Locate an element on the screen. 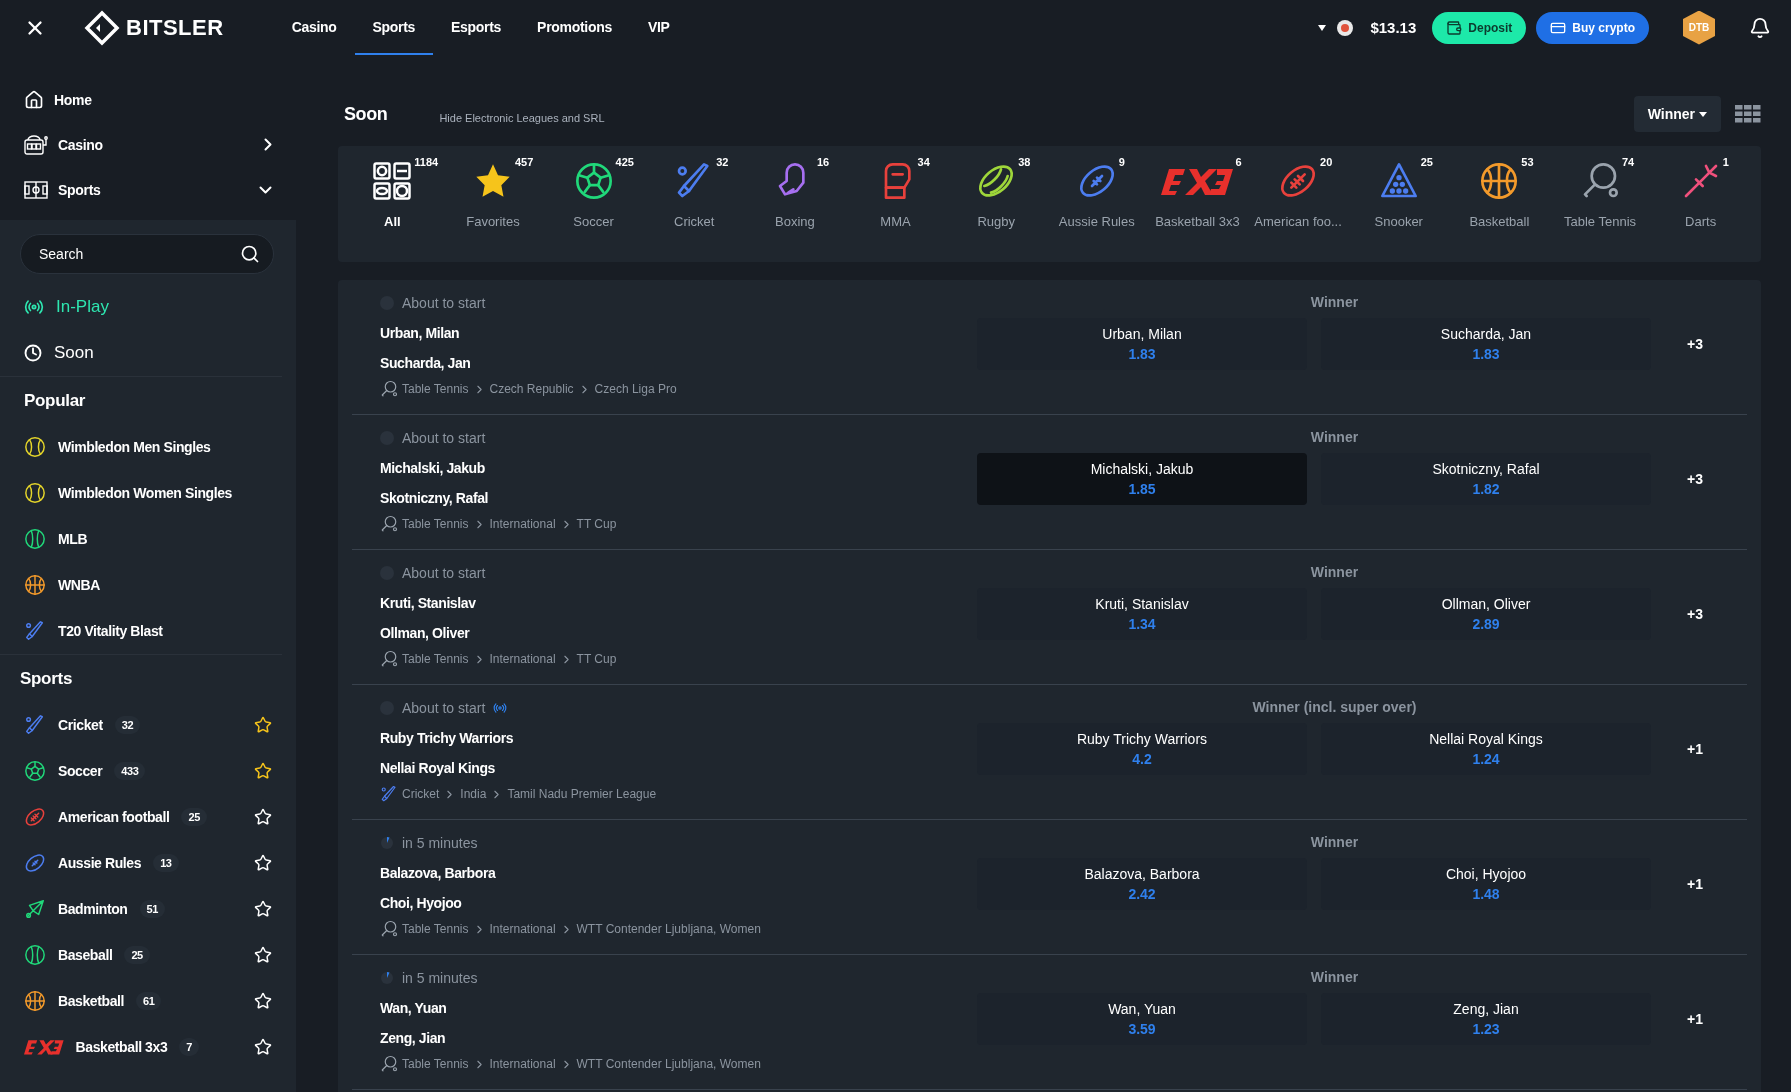 The image size is (1791, 1092). search-field: Search is located at coordinates (147, 254).